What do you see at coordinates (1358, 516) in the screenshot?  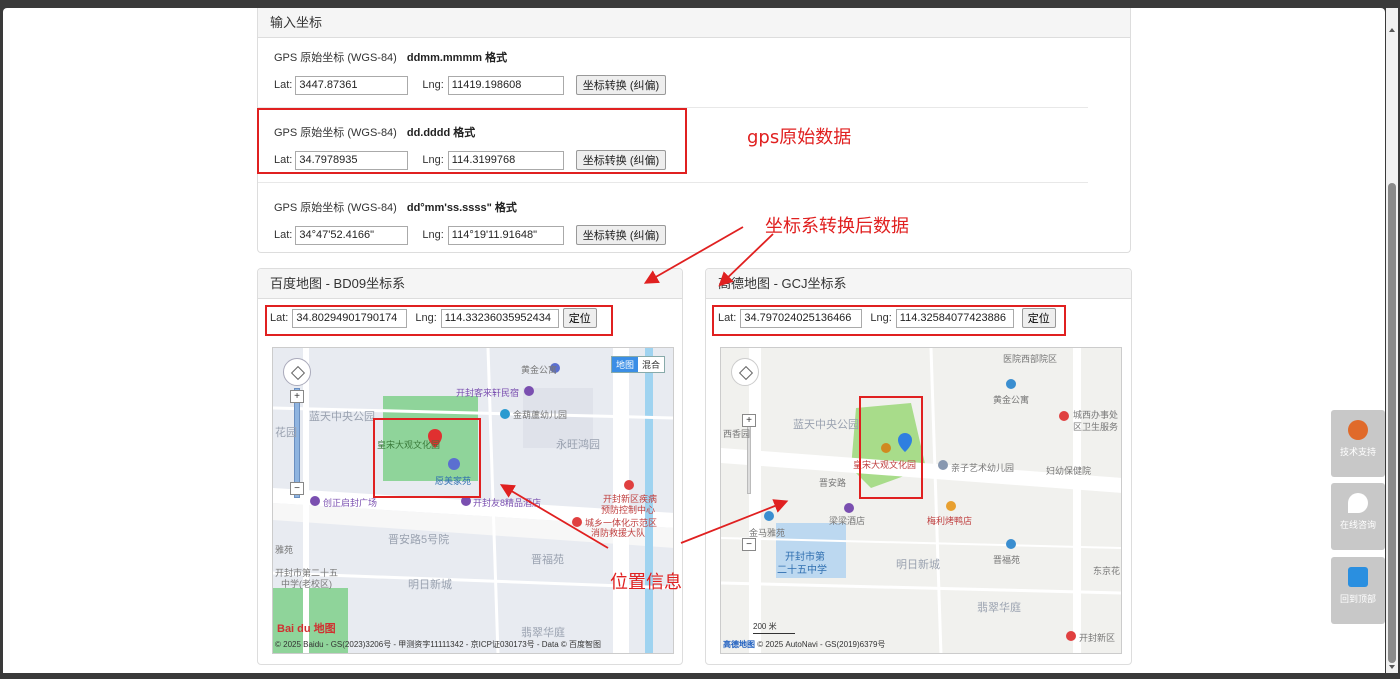 I see `online-consult-button: 在线咨询` at bounding box center [1358, 516].